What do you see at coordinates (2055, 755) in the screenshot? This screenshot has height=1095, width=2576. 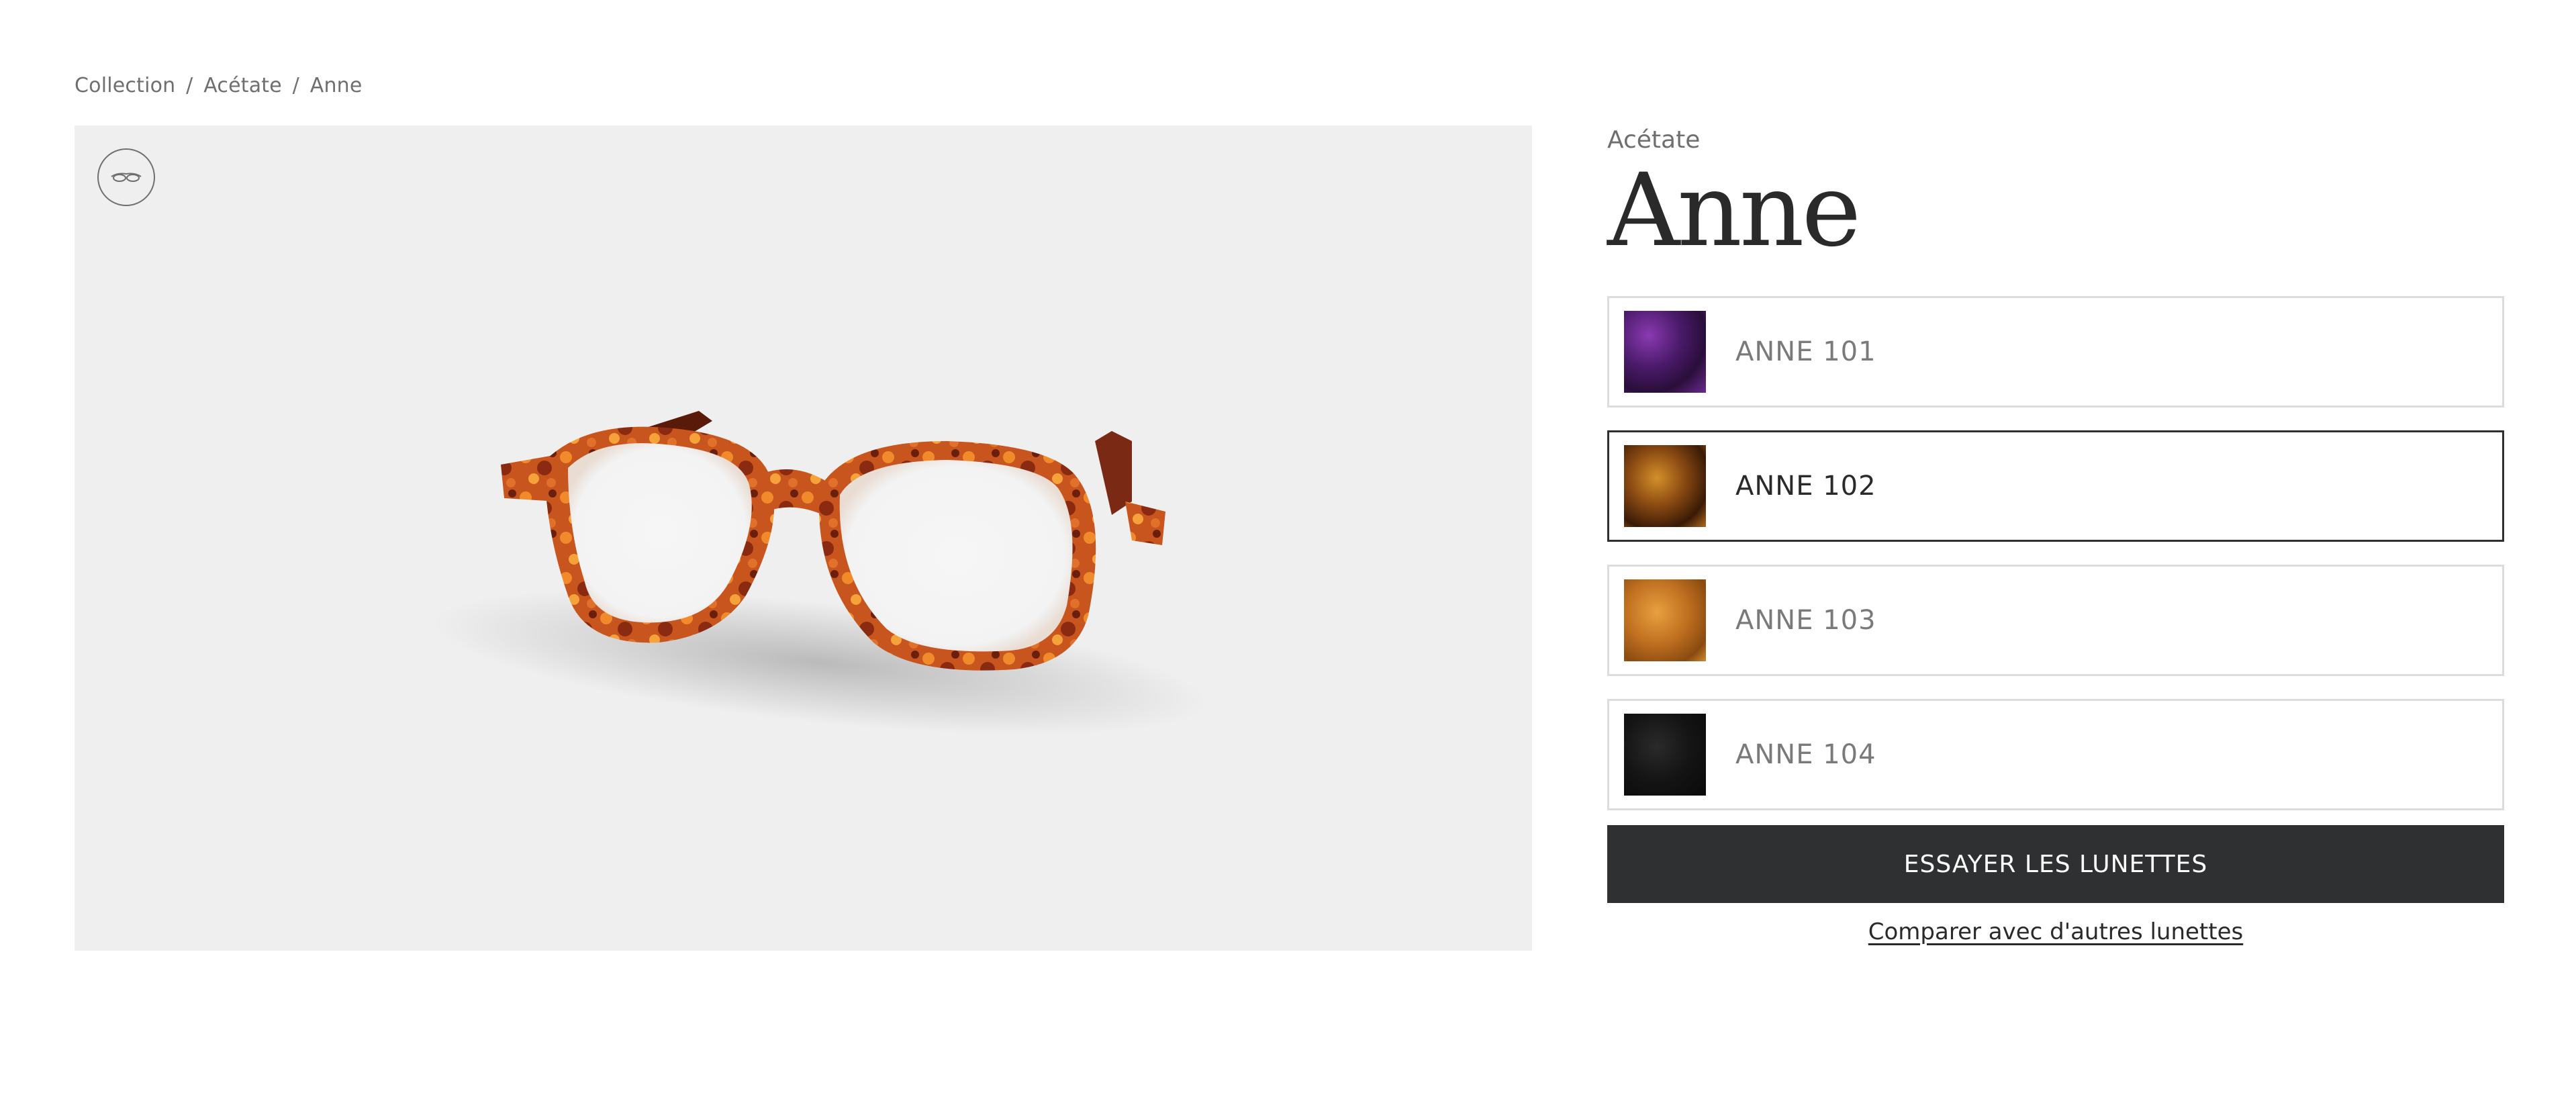 I see `variant-option-anne-104: ANNE 104` at bounding box center [2055, 755].